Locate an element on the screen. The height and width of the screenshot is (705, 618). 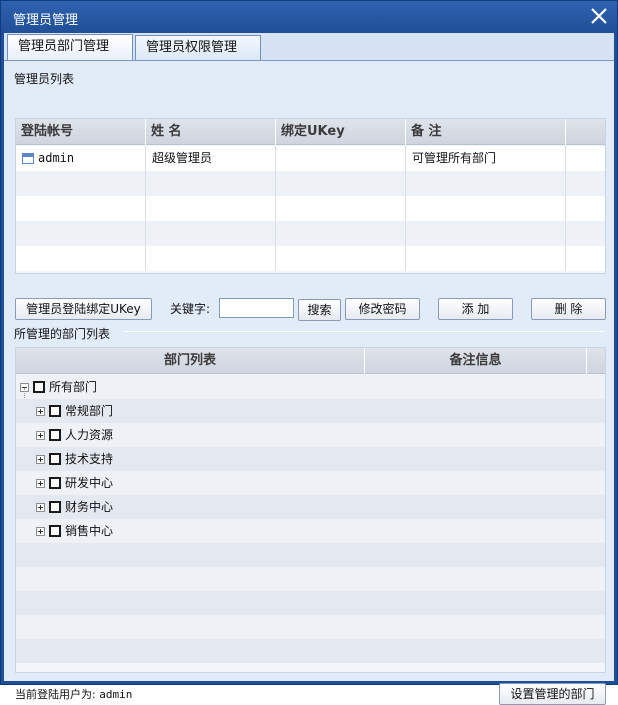
tree-node: 销售中心 is located at coordinates (74, 531).